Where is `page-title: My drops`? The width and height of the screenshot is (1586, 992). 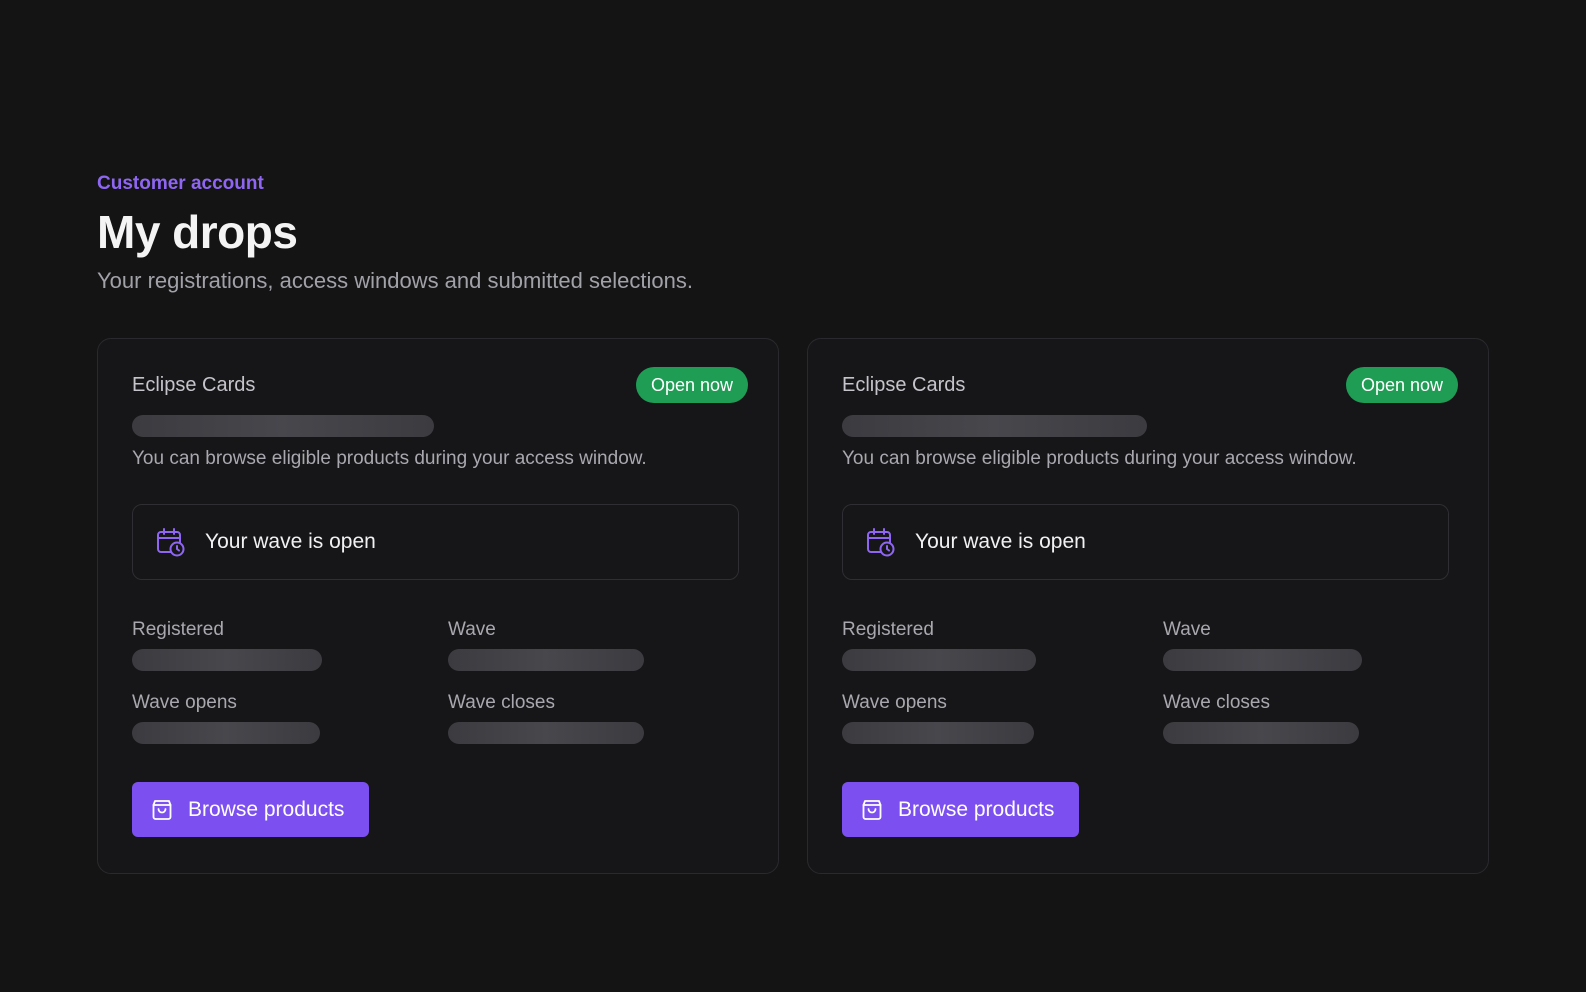 page-title: My drops is located at coordinates (197, 232).